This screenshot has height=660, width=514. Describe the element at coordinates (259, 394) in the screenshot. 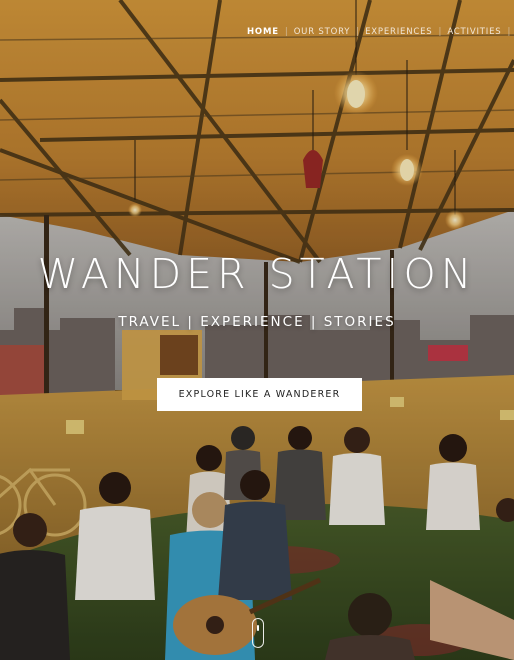

I see `explore-button: EXPLORE LIKE A WANDERER` at that location.